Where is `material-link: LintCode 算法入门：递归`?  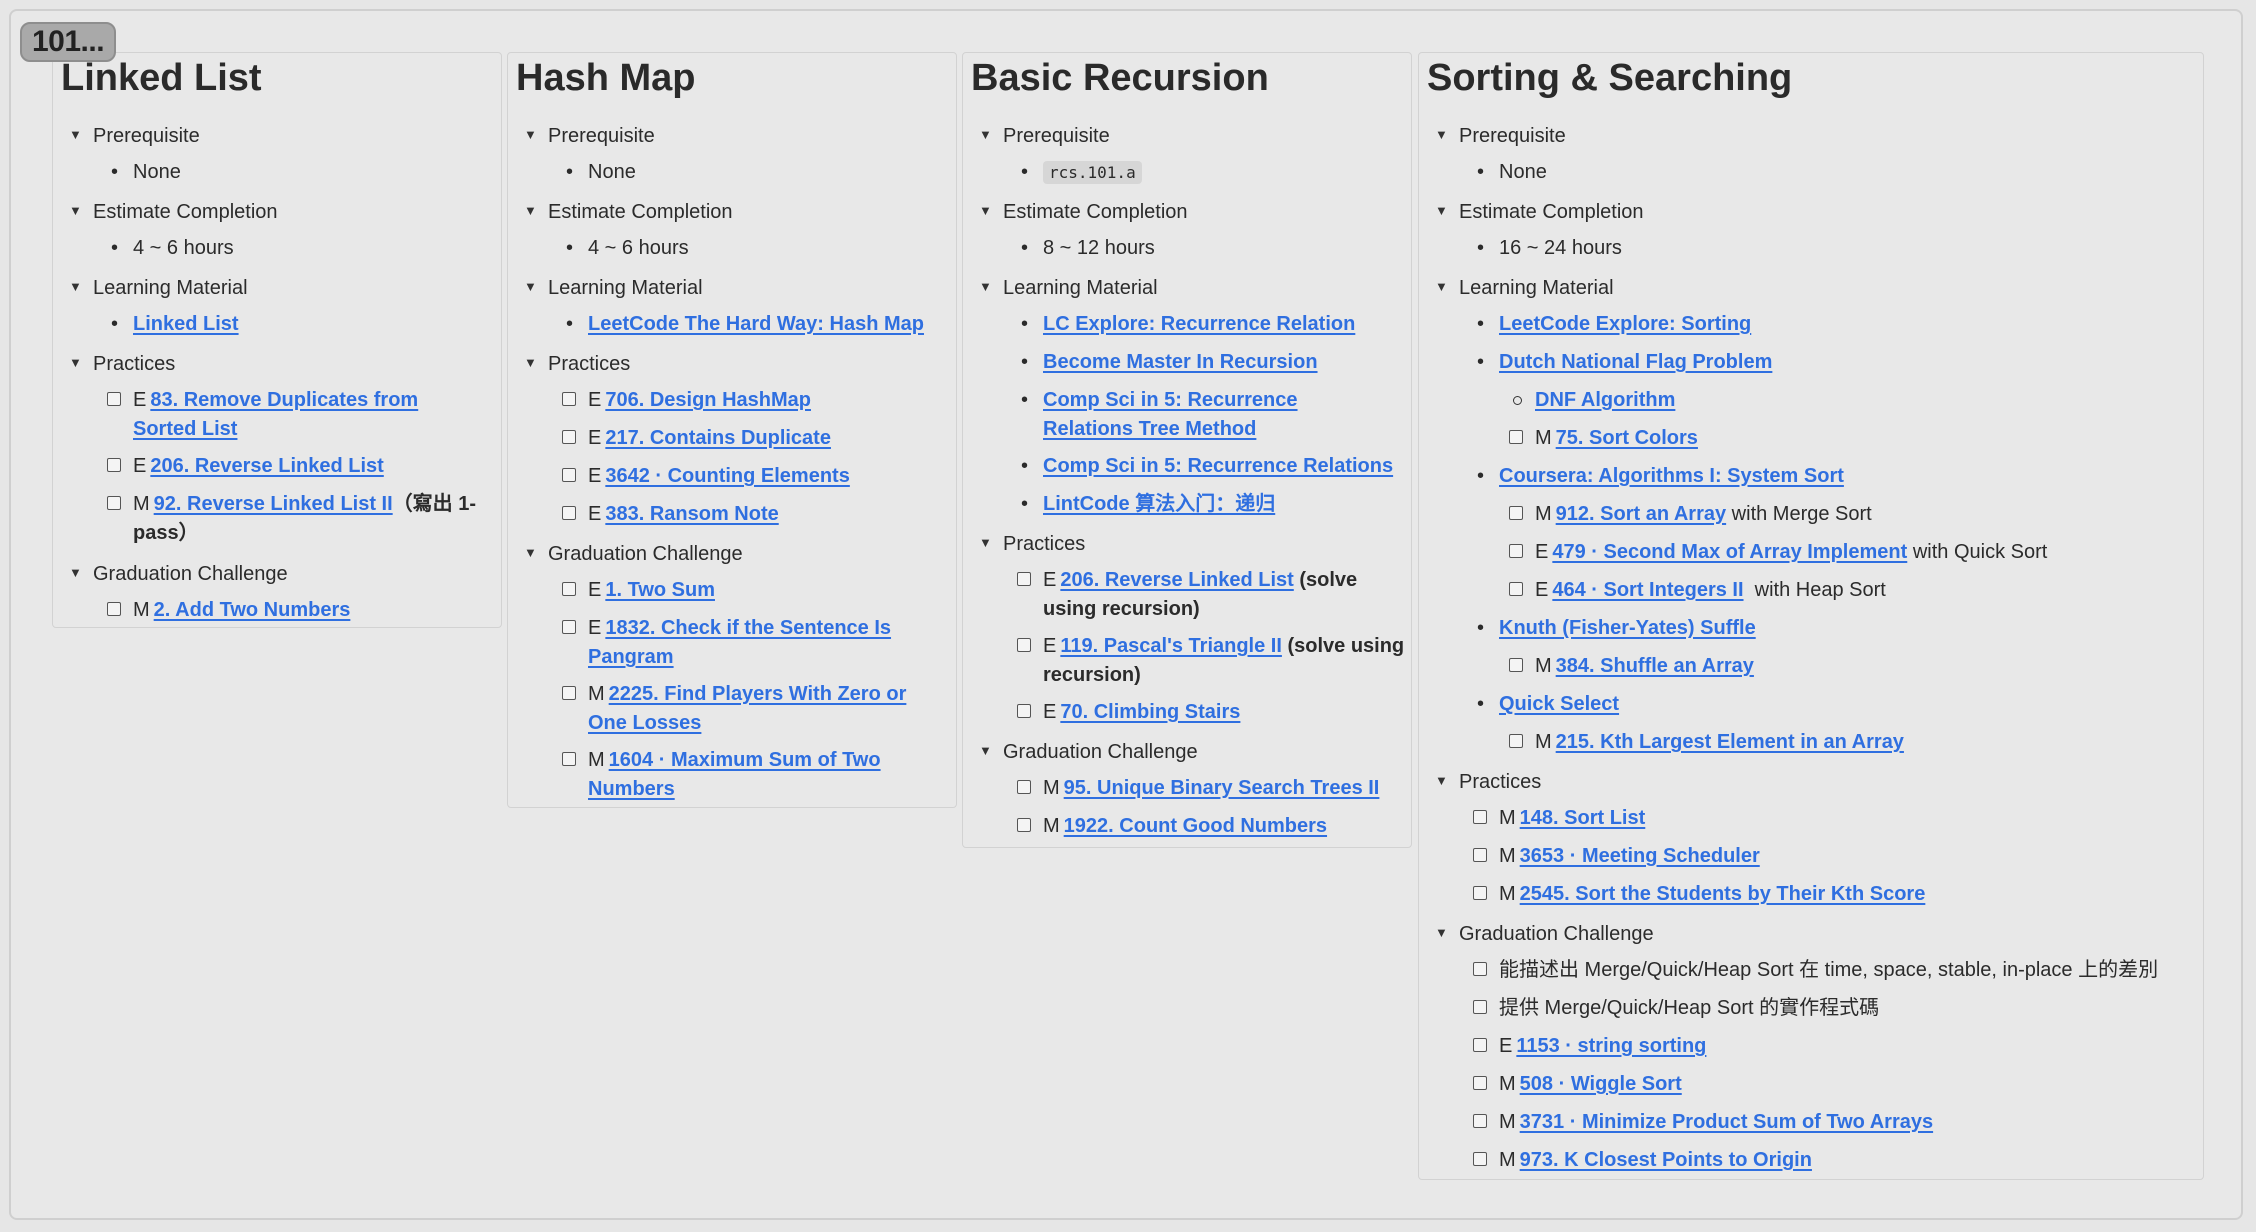 material-link: LintCode 算法入门：递归 is located at coordinates (1159, 504).